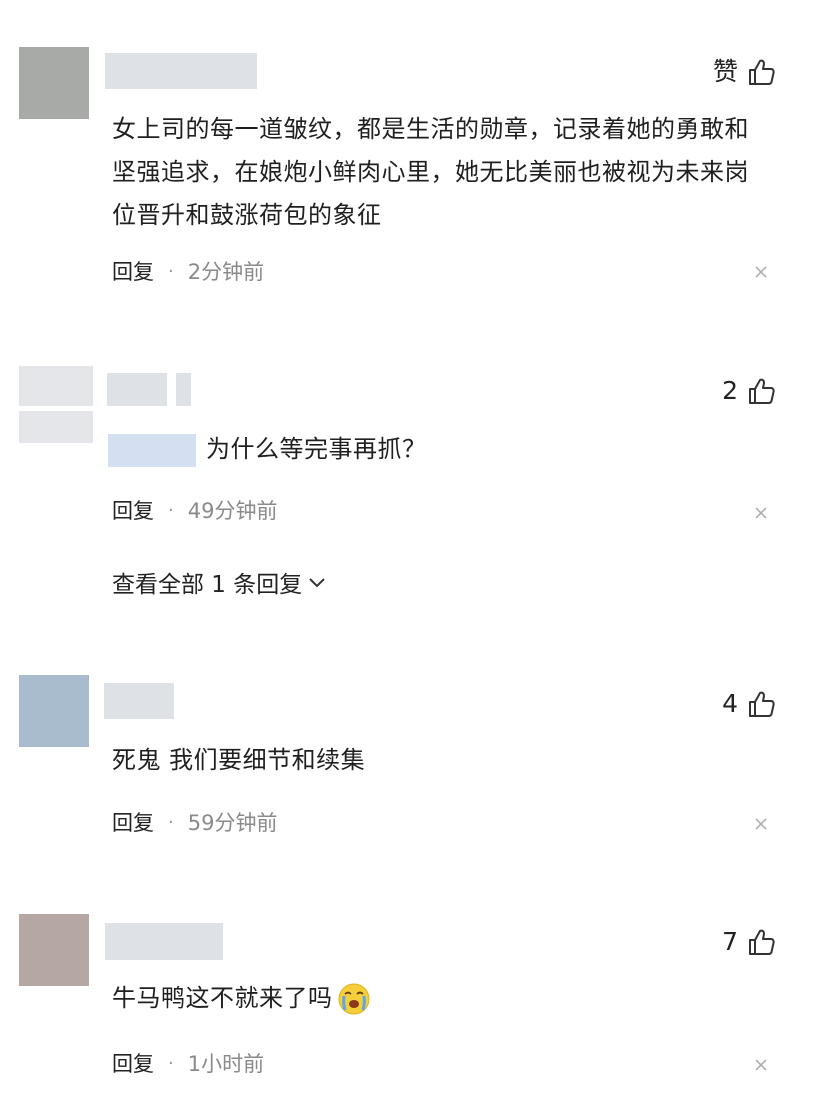  Describe the element at coordinates (183, 389) in the screenshot. I see `username-placeholder-extra` at that location.